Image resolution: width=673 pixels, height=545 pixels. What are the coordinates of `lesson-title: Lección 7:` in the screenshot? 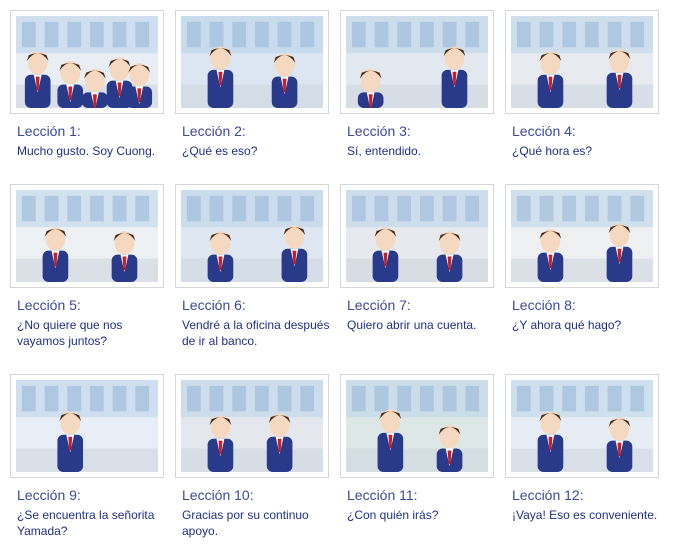 It's located at (379, 305).